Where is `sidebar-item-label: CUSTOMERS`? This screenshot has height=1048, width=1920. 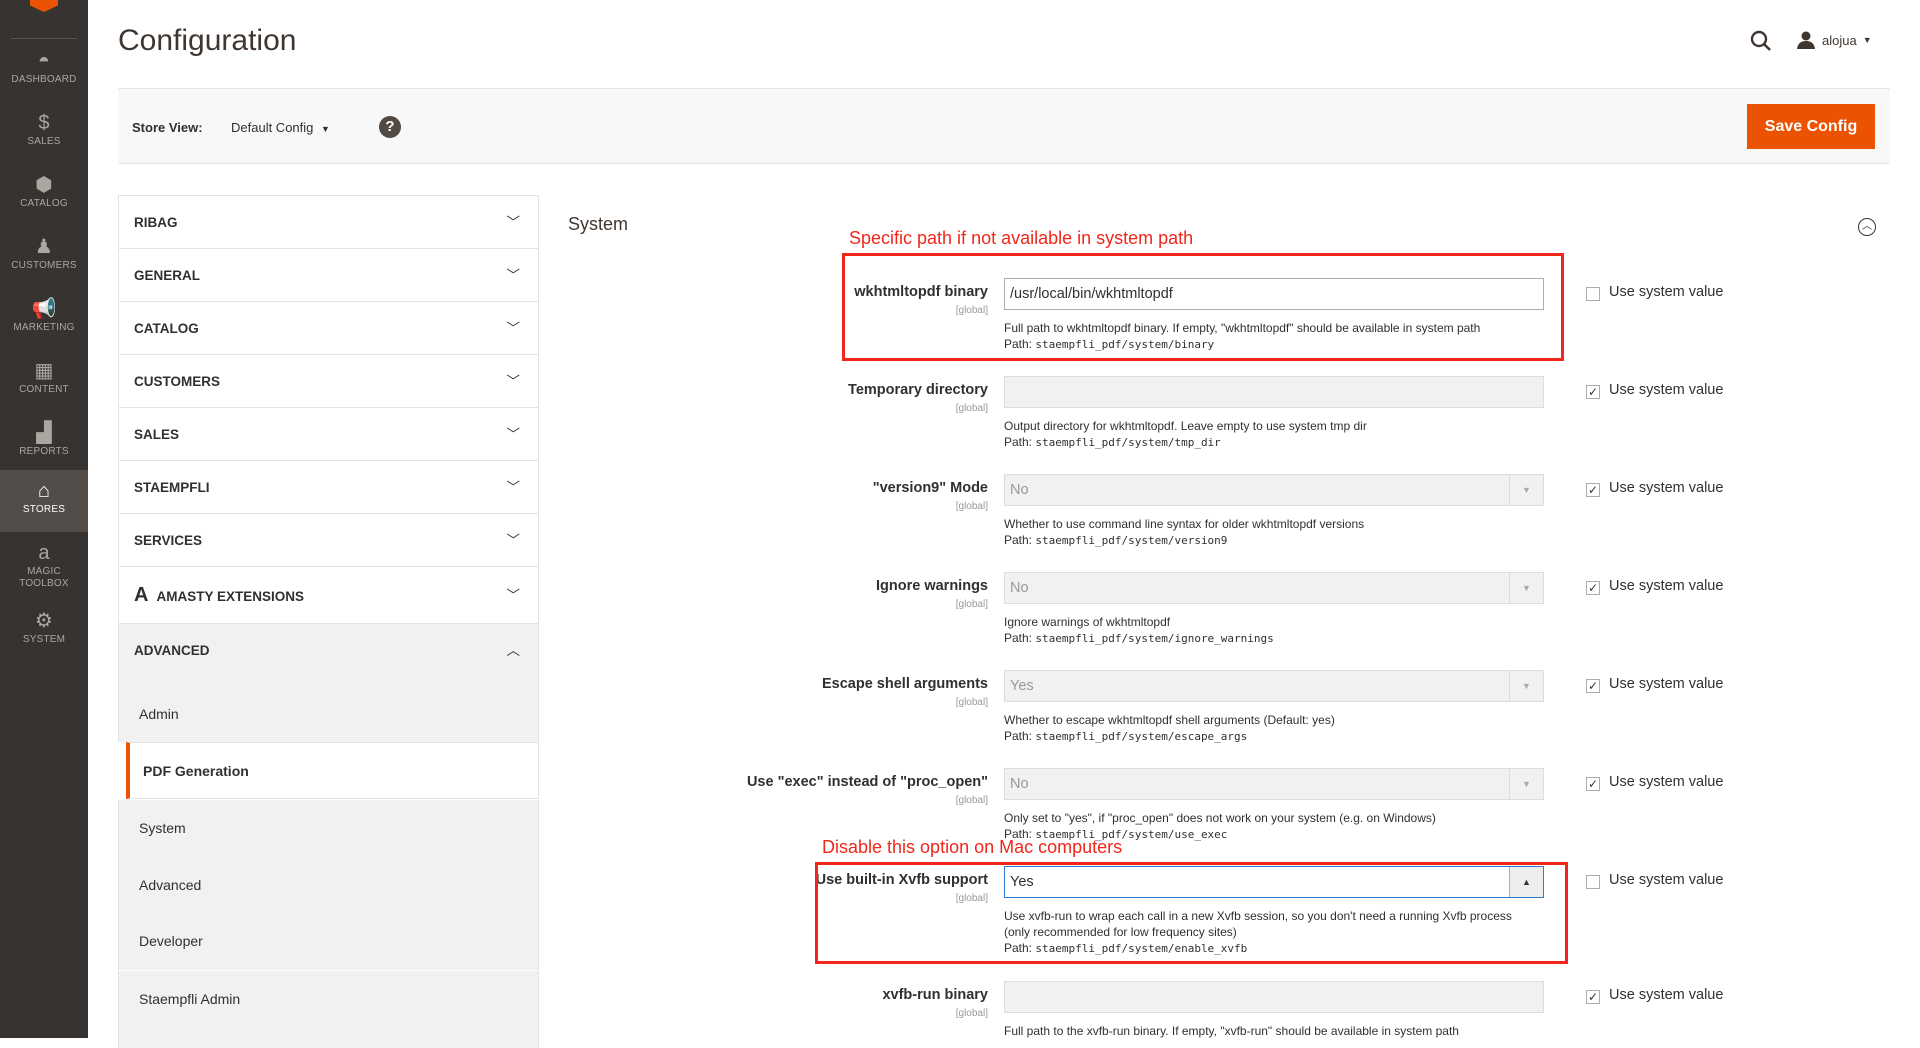
sidebar-item-label: CUSTOMERS is located at coordinates (44, 265).